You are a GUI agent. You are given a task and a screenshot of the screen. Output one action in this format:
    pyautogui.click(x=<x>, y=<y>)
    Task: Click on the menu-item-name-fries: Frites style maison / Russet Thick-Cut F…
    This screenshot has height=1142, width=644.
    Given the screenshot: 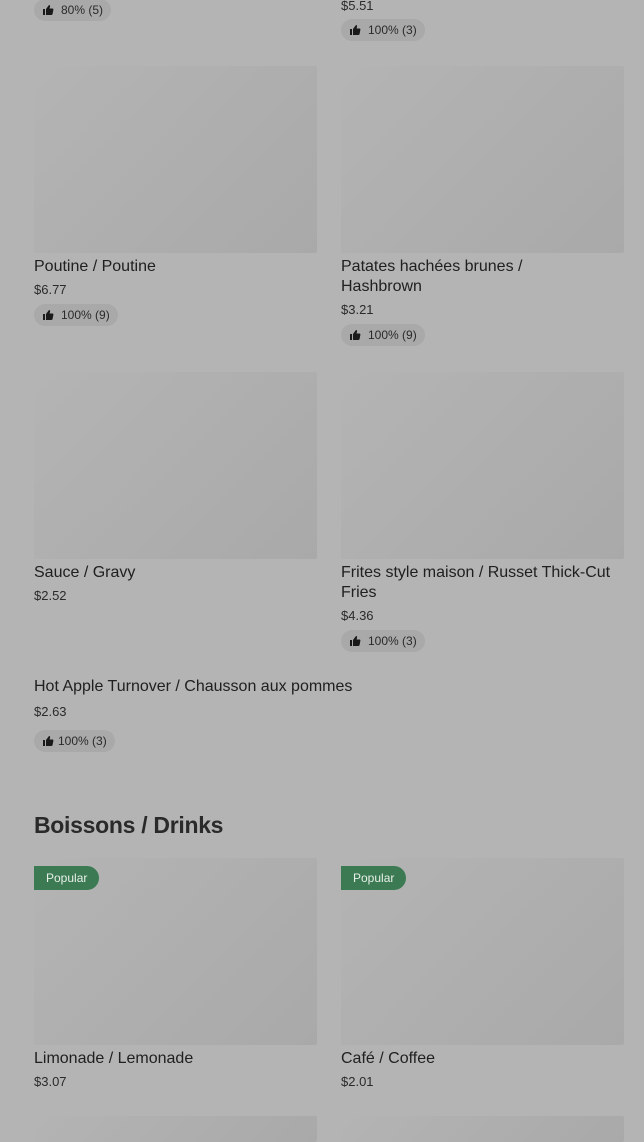 What is the action you would take?
    pyautogui.click(x=478, y=583)
    